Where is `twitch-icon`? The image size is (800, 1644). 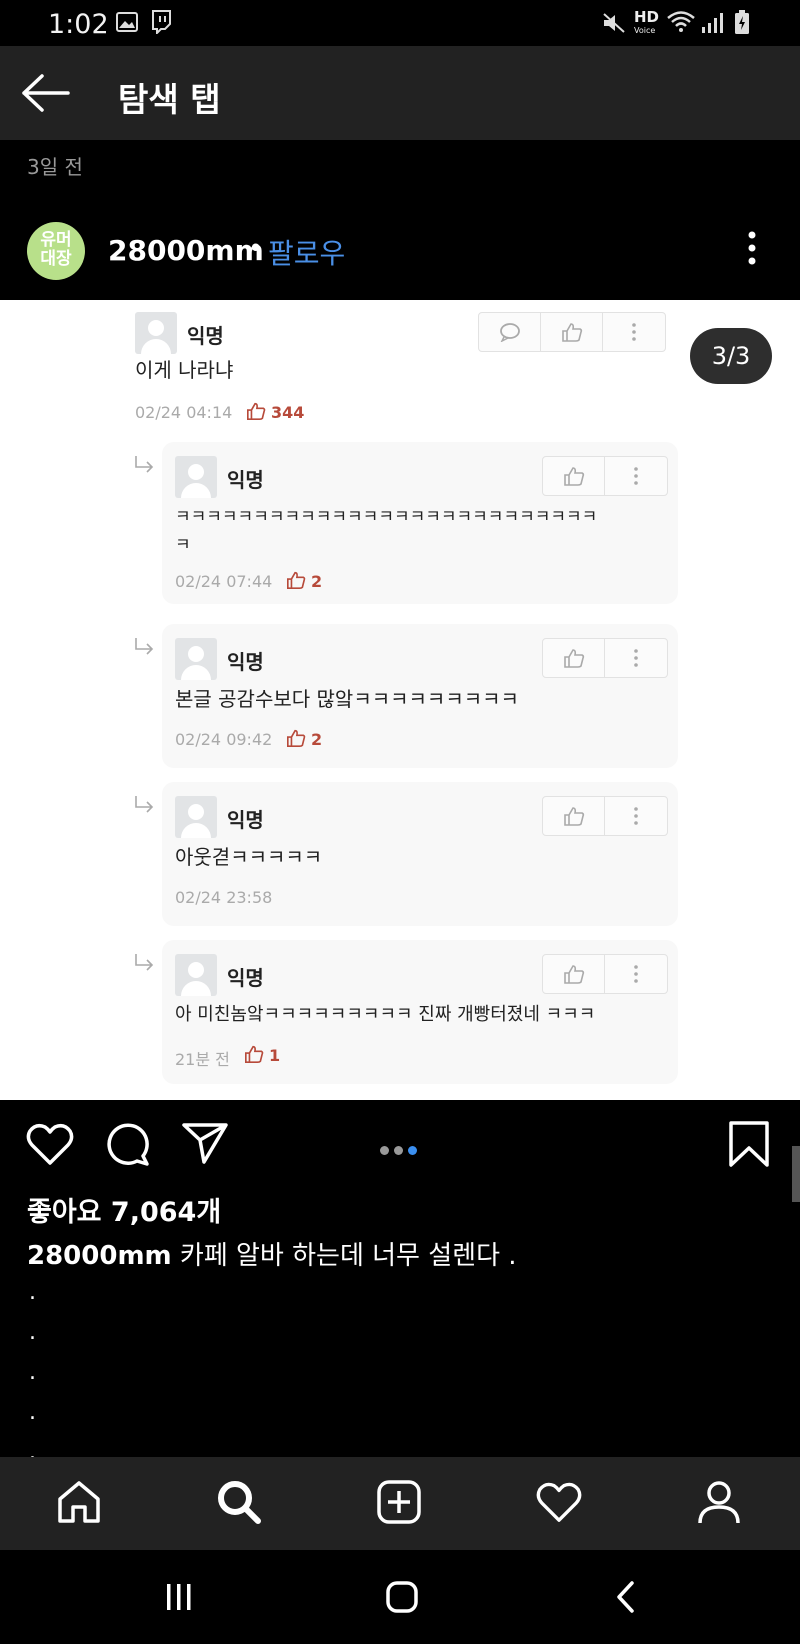
twitch-icon is located at coordinates (161, 22).